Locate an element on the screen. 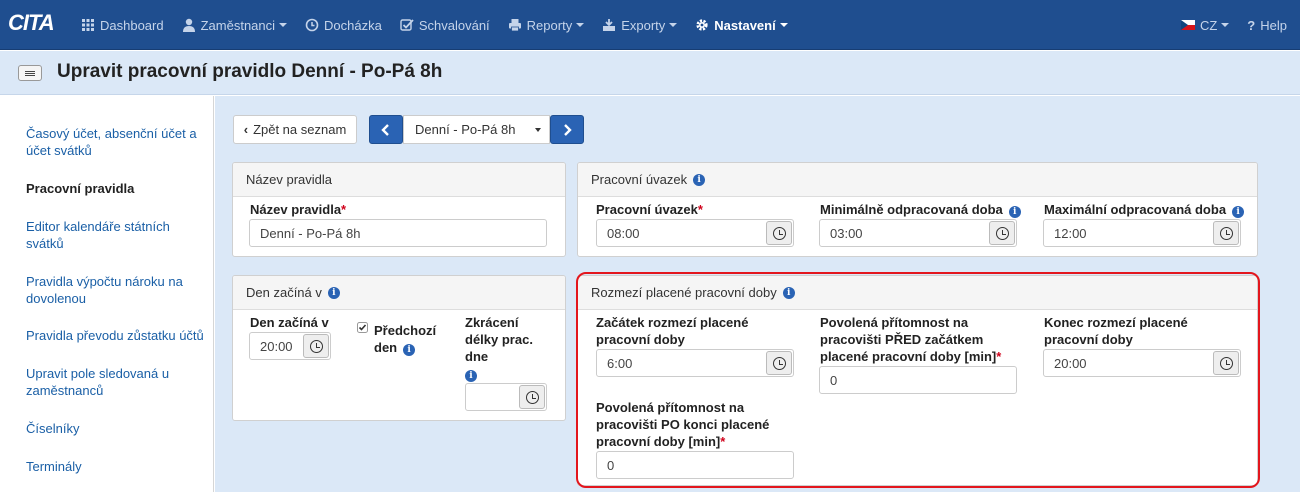 The height and width of the screenshot is (492, 1300). clock-icon is located at coordinates (312, 25).